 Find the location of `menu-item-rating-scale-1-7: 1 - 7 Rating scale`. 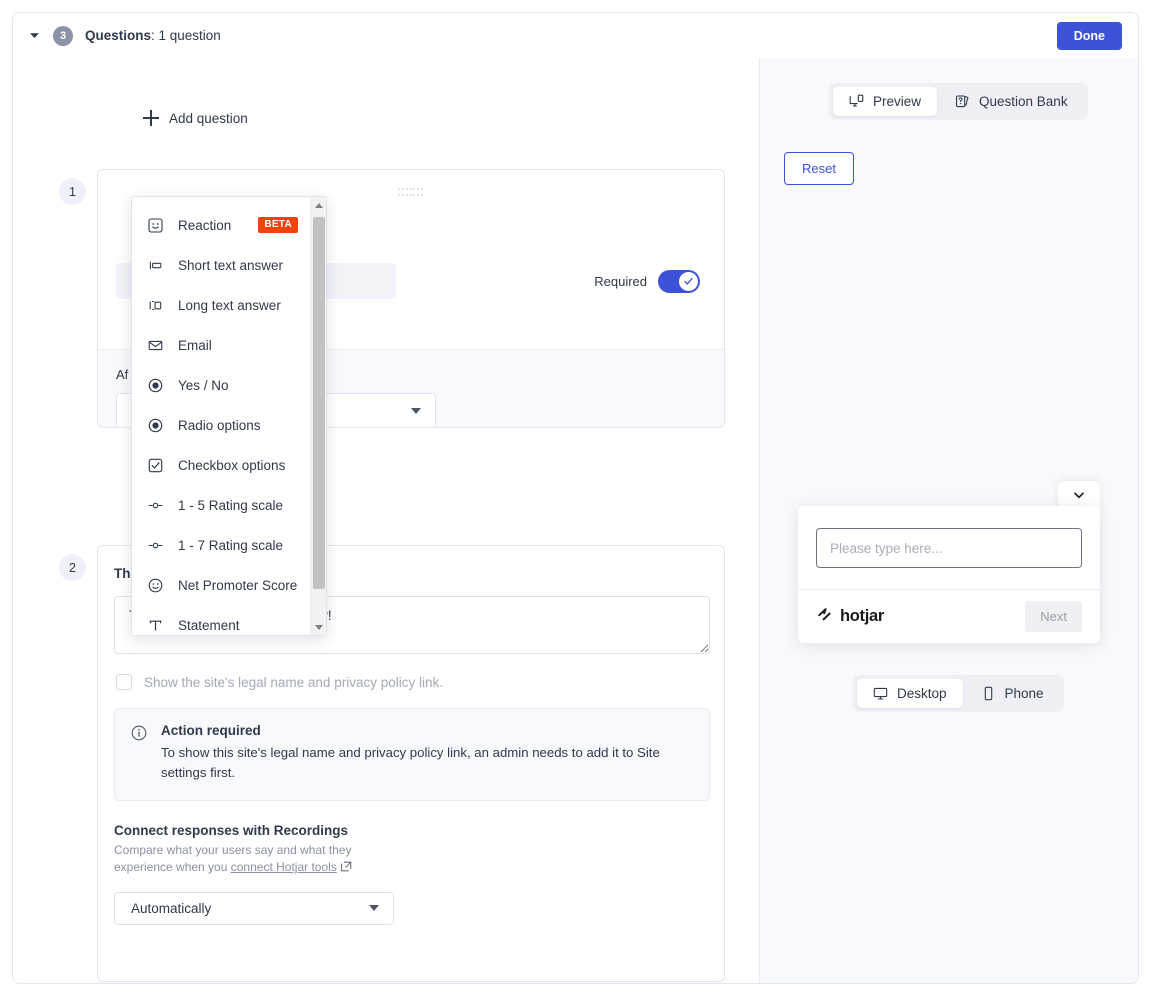

menu-item-rating-scale-1-7: 1 - 7 Rating scale is located at coordinates (221, 545).